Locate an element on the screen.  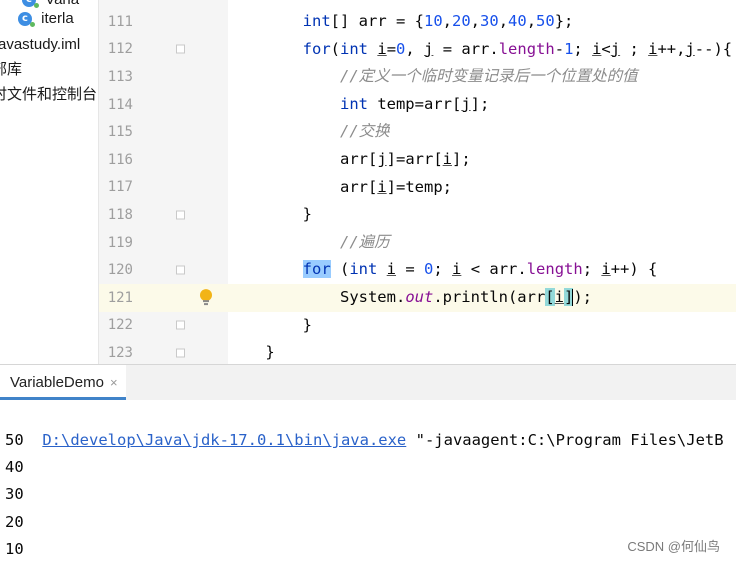
gutter-row: 112 is located at coordinates (164, 50).